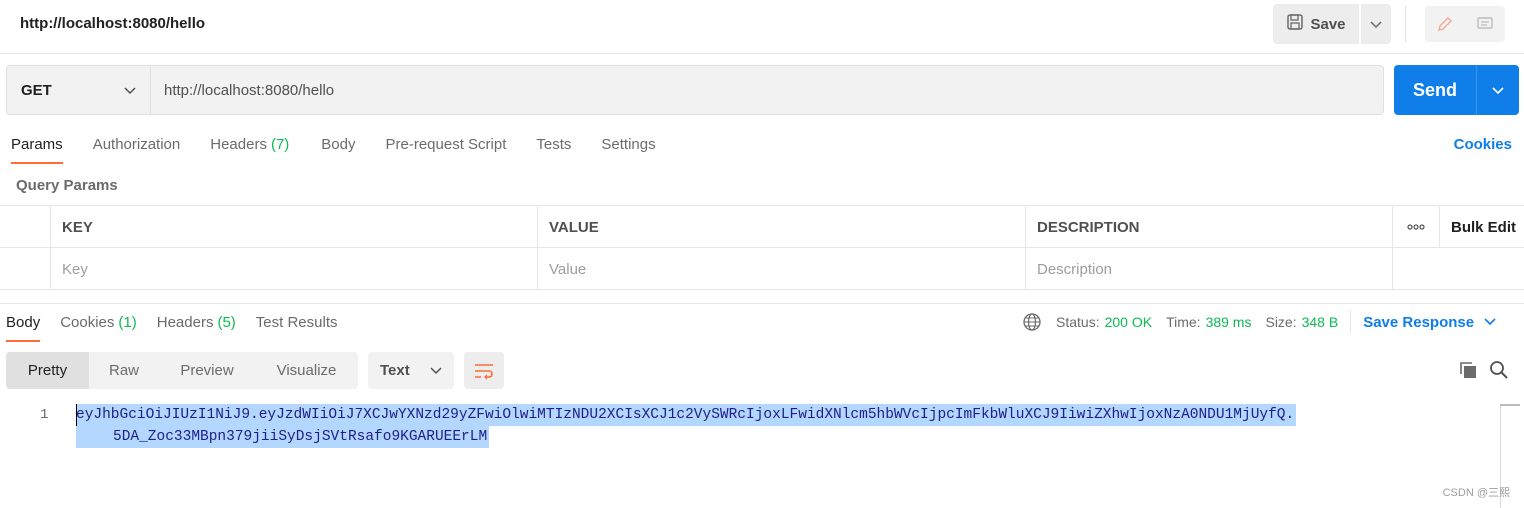 The image size is (1524, 508). I want to click on save-response-button: Save Response, so click(1429, 322).